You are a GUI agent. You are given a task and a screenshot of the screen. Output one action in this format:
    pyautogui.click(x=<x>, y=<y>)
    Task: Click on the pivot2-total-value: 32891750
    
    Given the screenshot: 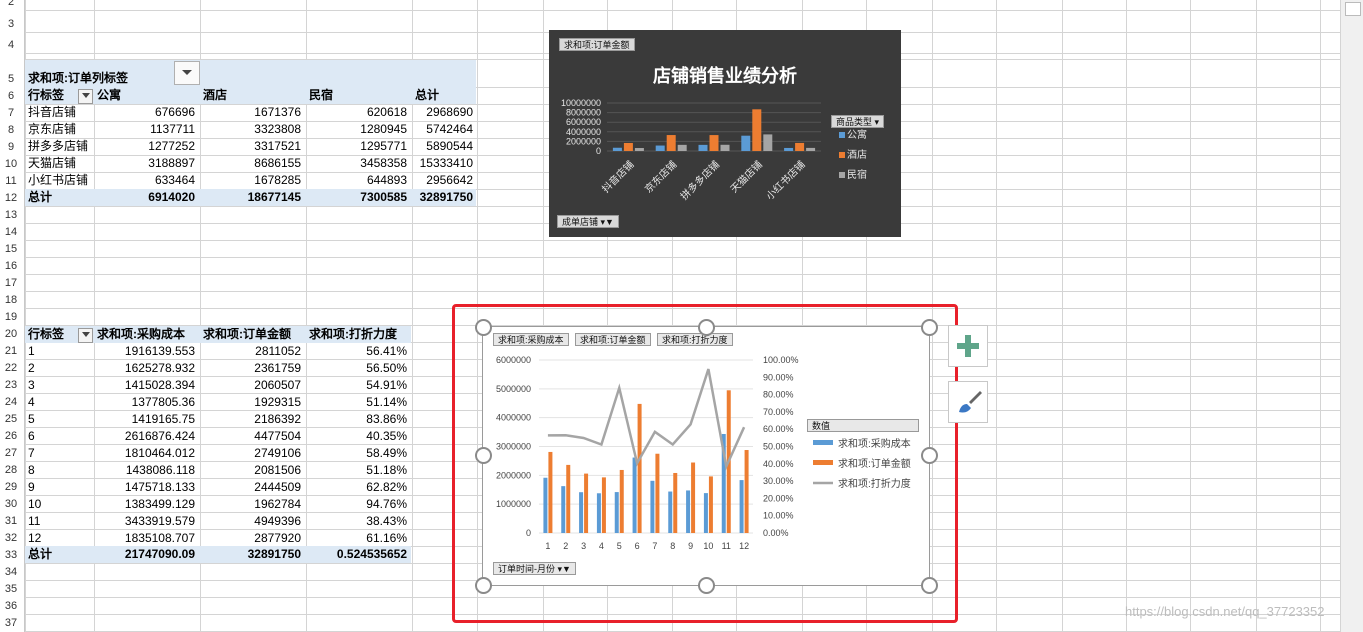 What is the action you would take?
    pyautogui.click(x=252, y=554)
    